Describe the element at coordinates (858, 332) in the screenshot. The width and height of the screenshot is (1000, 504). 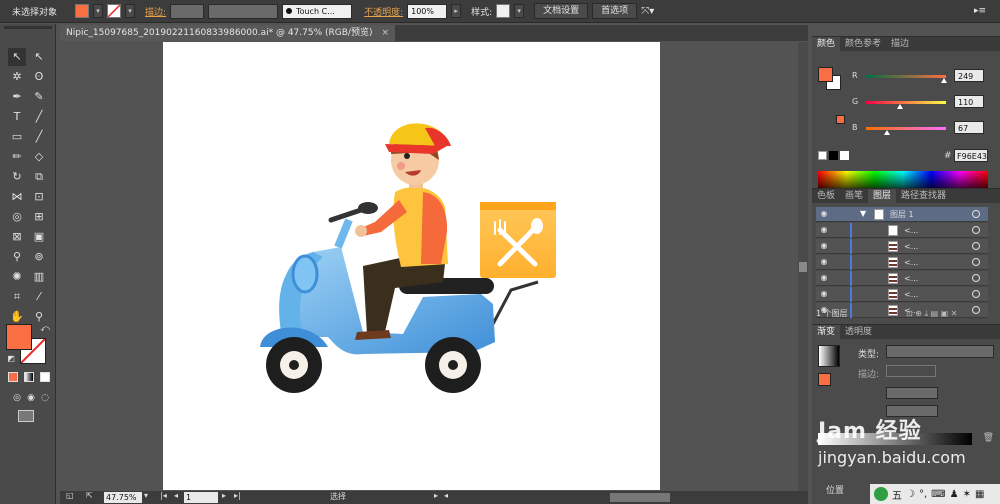
I see `tab-transparency: 透明度` at that location.